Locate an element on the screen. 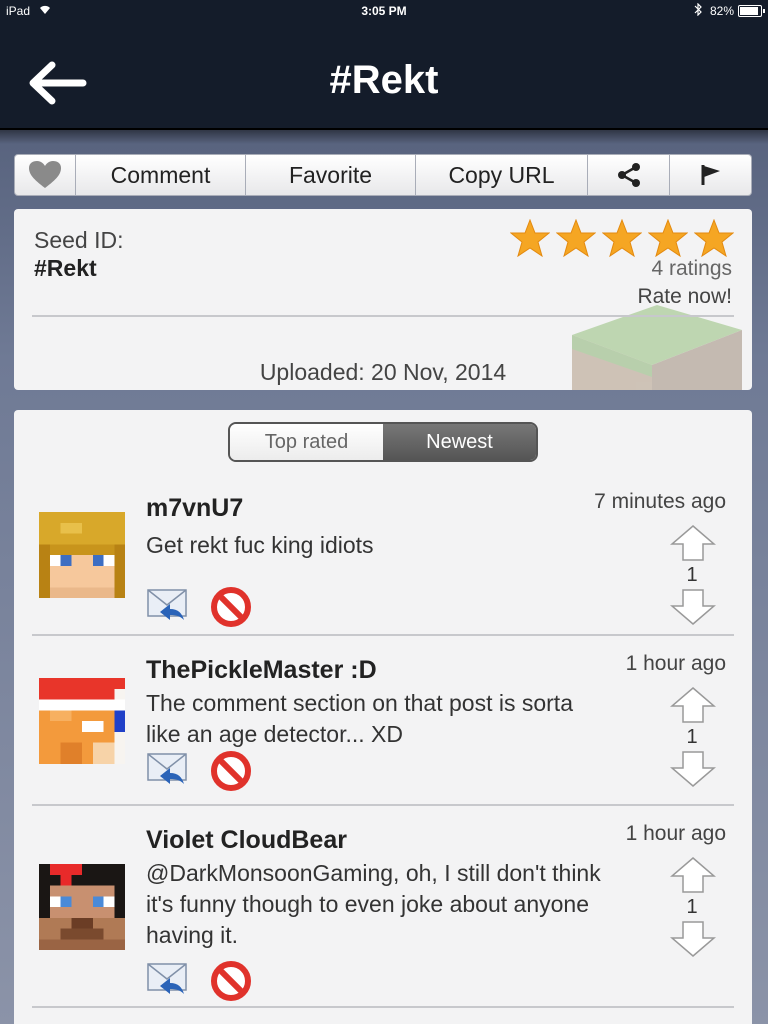 The height and width of the screenshot is (1024, 768). divider is located at coordinates (383, 316).